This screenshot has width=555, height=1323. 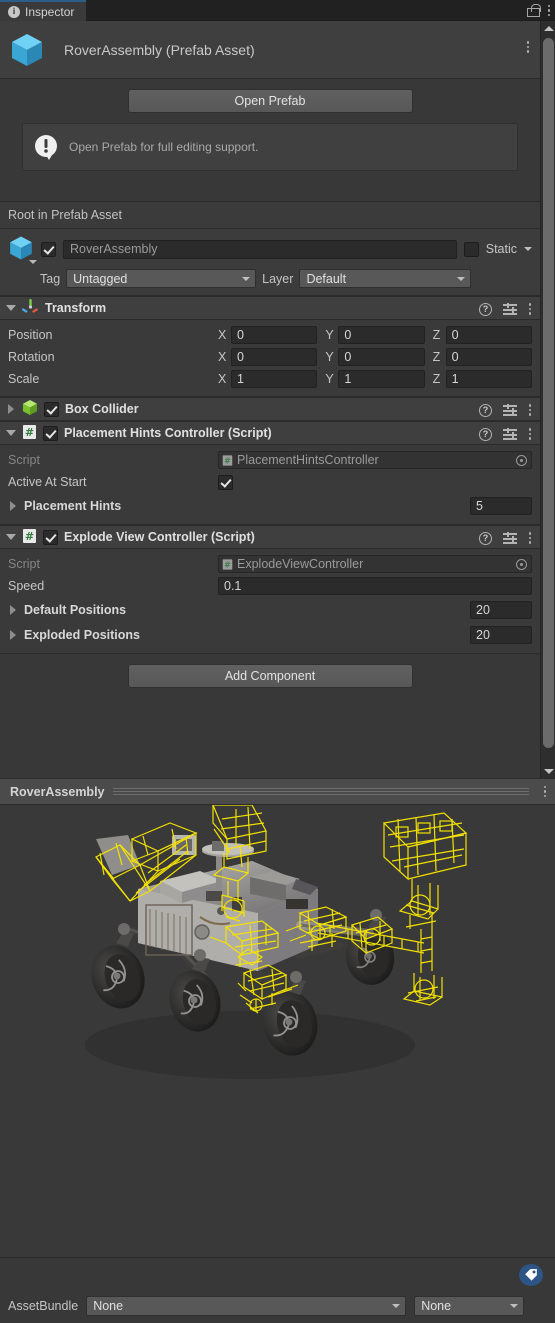 What do you see at coordinates (488, 357) in the screenshot?
I see `rotation-z-input: 0` at bounding box center [488, 357].